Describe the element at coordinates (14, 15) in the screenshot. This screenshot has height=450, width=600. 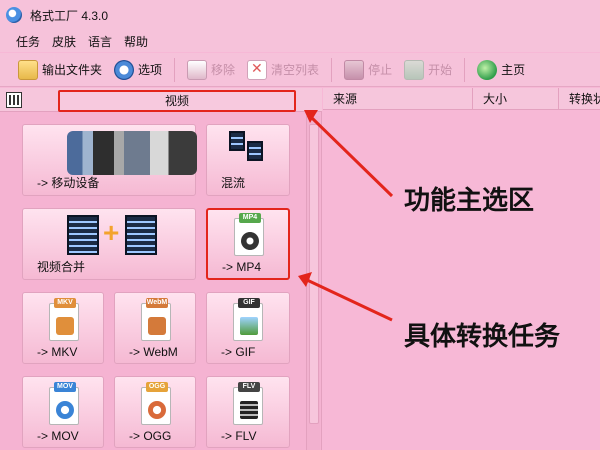
I see `app-logo-icon` at that location.